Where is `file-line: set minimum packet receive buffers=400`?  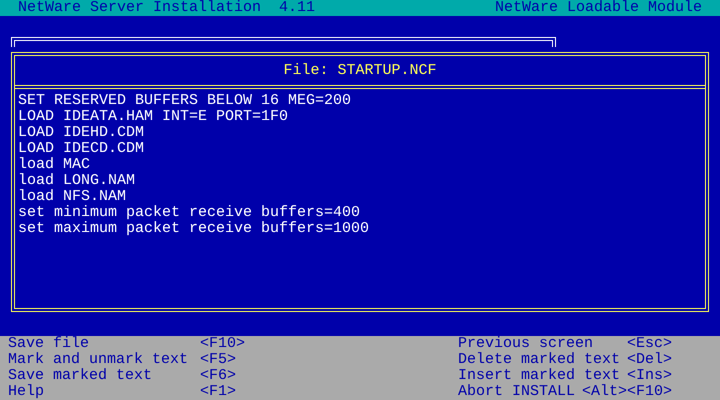
file-line: set minimum packet receive buffers=400 is located at coordinates (190, 213).